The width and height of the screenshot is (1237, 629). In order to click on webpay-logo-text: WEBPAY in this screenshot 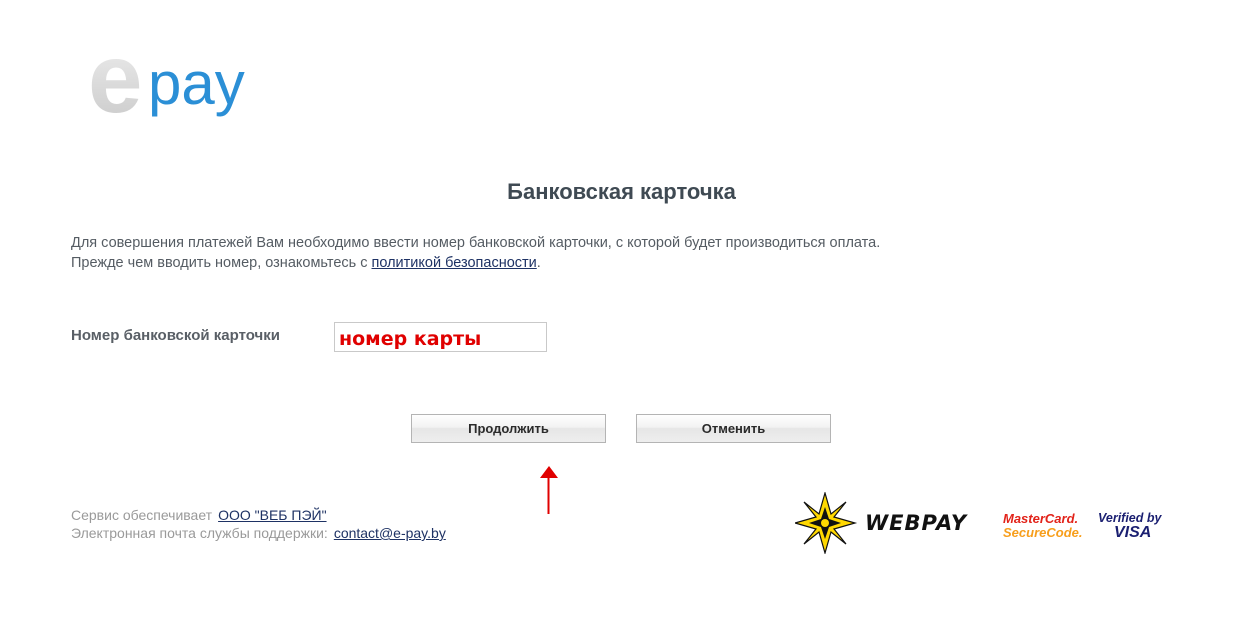, I will do `click(916, 523)`.